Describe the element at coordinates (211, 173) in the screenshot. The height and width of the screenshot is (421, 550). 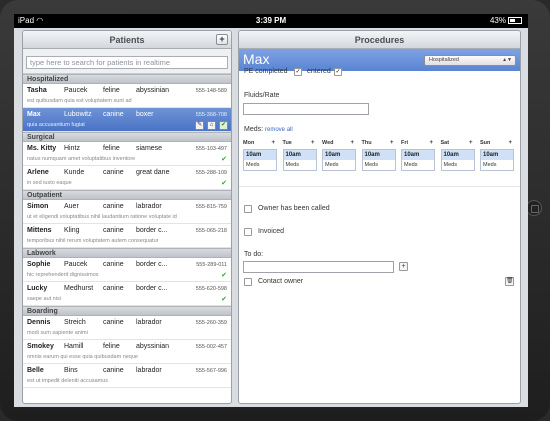
I see `patient-phone: 555-288-109` at that location.